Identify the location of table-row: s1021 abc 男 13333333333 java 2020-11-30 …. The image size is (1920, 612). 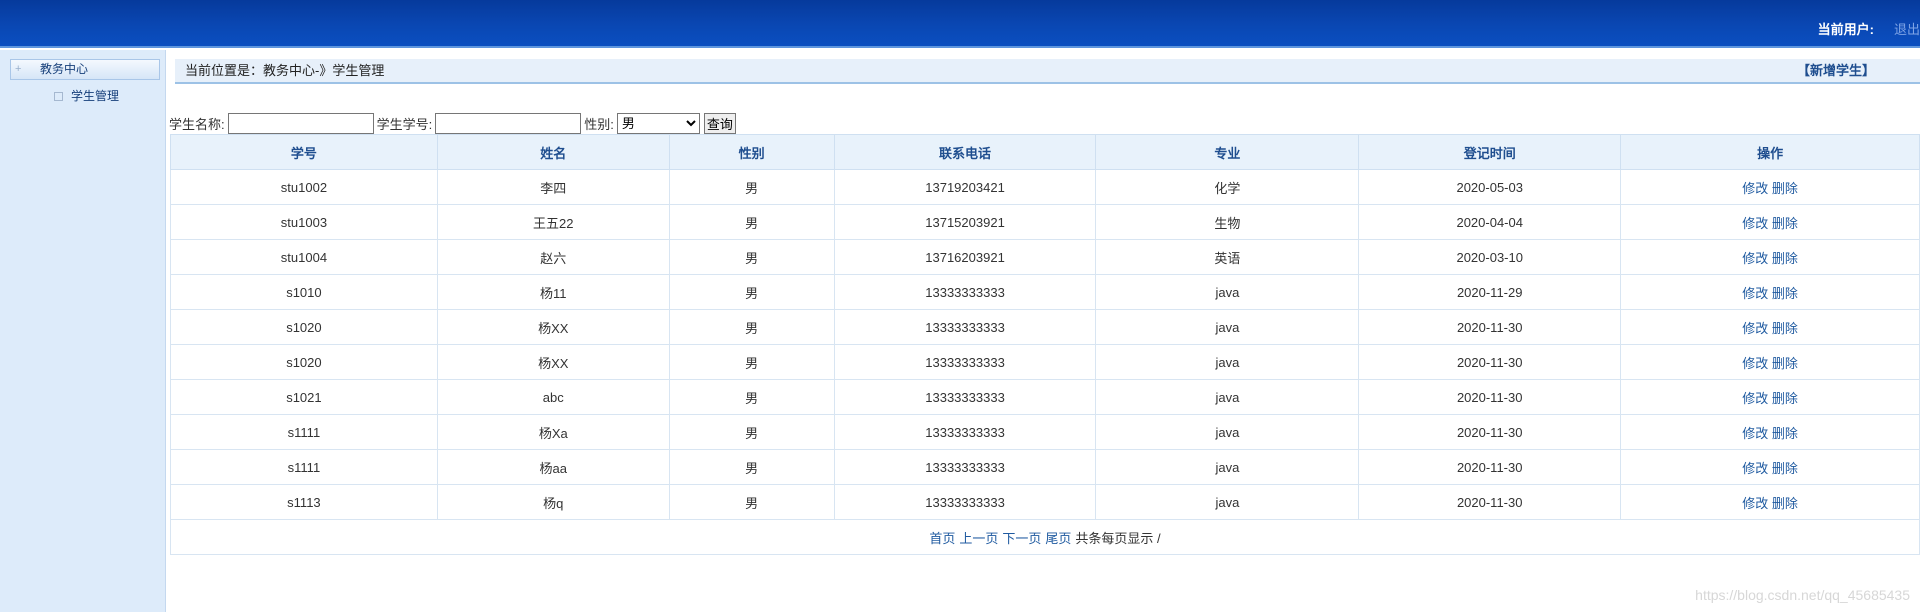
(1045, 397).